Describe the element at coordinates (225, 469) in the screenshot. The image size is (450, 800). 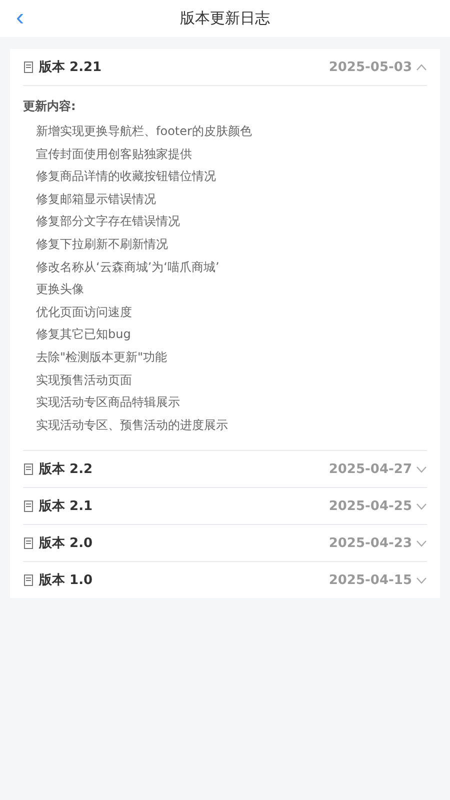
I see `version-header: 版本 2.2 2025-04-27` at that location.